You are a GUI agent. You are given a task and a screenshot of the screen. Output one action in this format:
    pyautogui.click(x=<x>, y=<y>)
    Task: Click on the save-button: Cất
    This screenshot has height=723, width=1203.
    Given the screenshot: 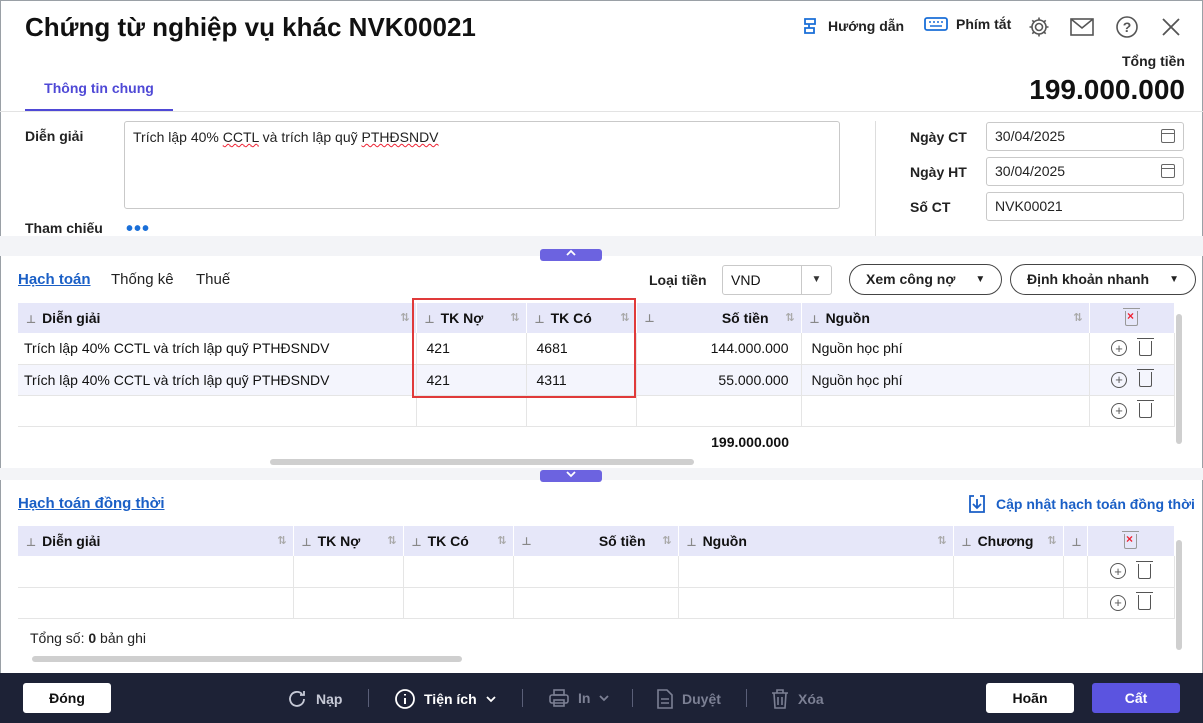 What is the action you would take?
    pyautogui.click(x=1136, y=698)
    